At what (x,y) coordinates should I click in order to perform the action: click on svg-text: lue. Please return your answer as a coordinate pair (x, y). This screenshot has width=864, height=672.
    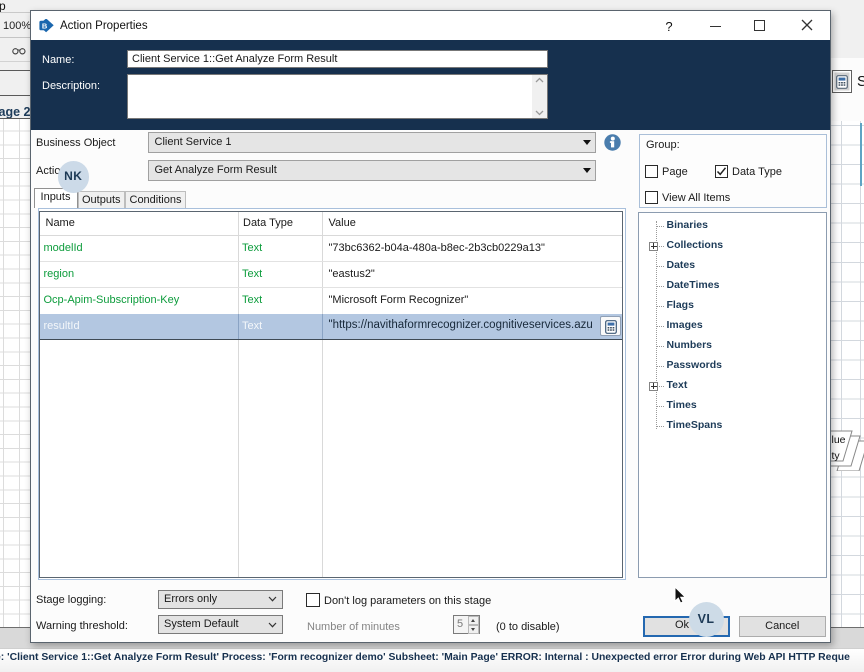
    Looking at the image, I should click on (839, 440).